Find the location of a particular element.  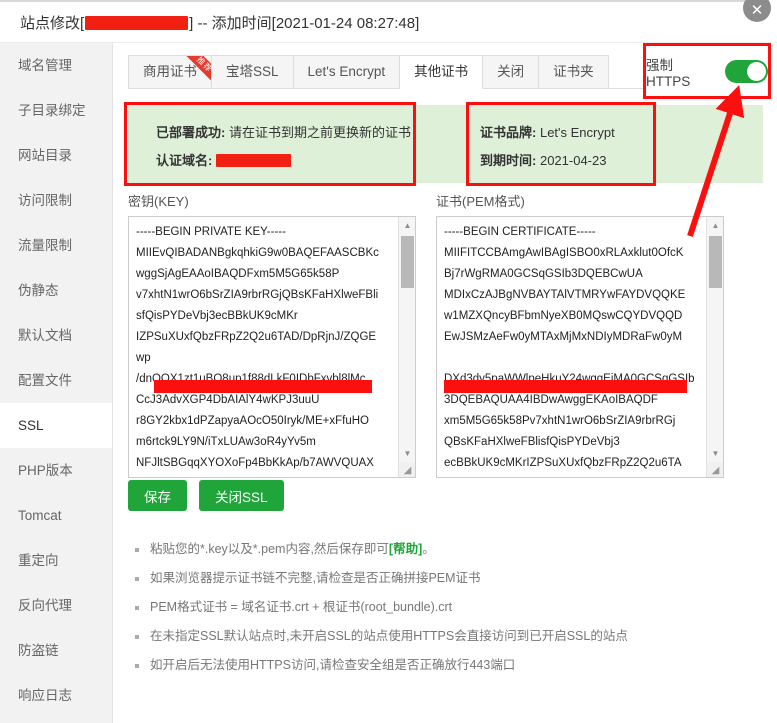

tab-cert-folder: 证书夹 is located at coordinates (574, 72).